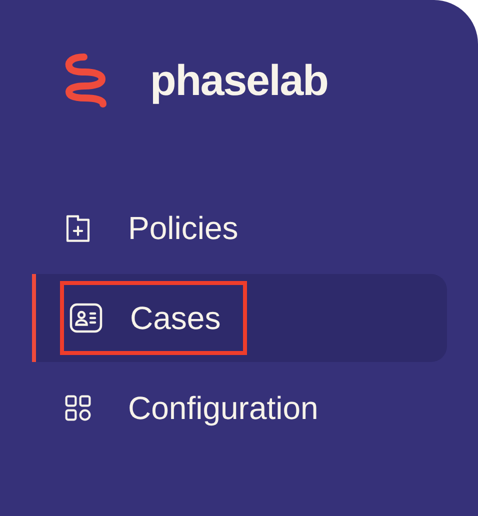 This screenshot has height=516, width=478. Describe the element at coordinates (239, 318) in the screenshot. I see `nav-item: Cases` at that location.